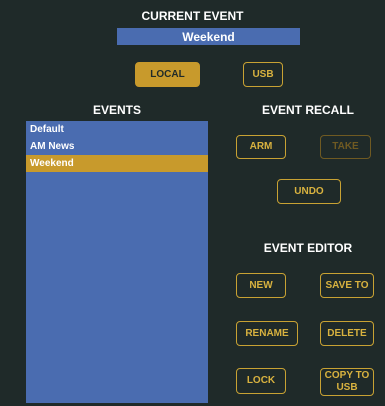 The image size is (385, 406). What do you see at coordinates (347, 382) in the screenshot?
I see `copy-to-usb-button: COPY TO USB` at bounding box center [347, 382].